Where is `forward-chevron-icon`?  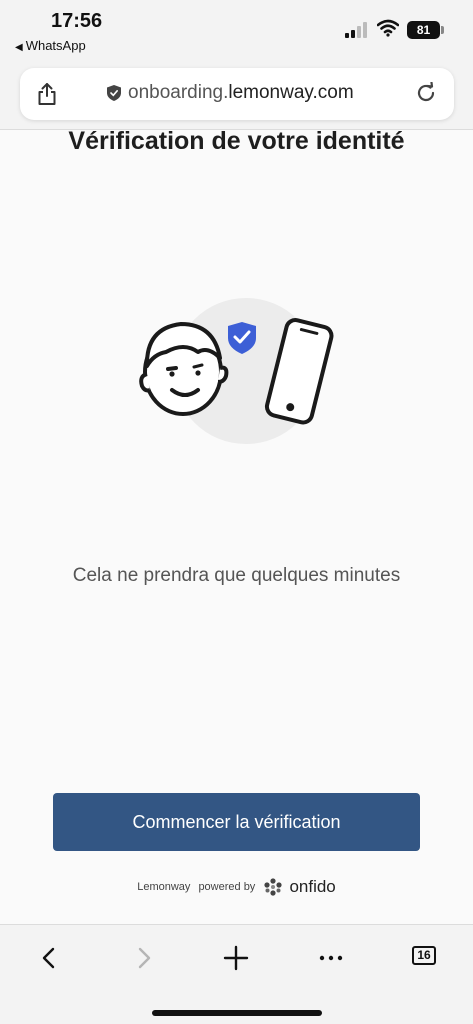
forward-chevron-icon is located at coordinates (144, 958).